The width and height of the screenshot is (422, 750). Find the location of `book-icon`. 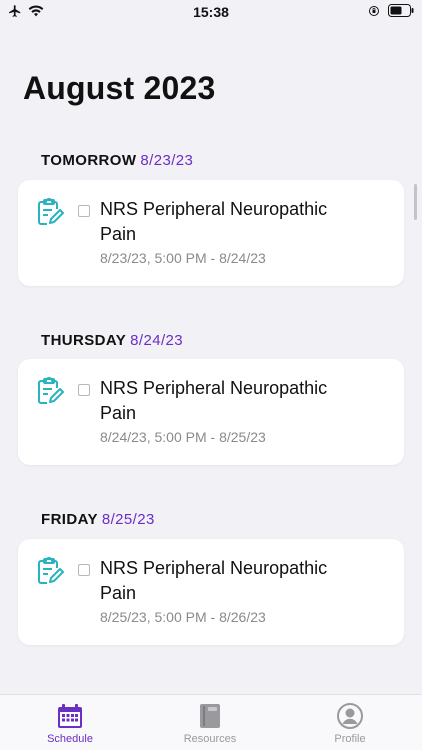

book-icon is located at coordinates (210, 716).